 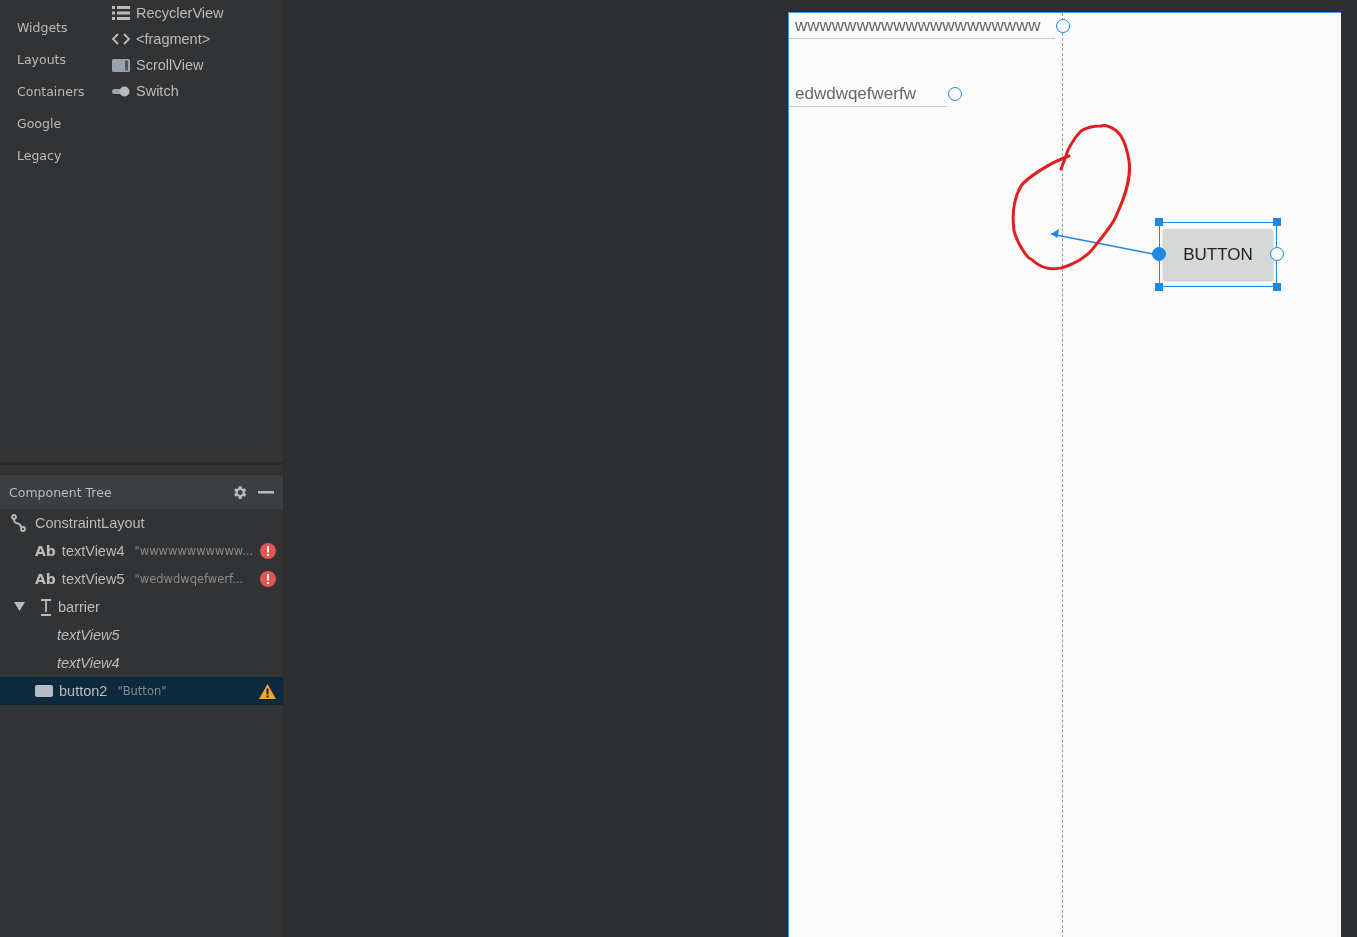 I want to click on node-label: ConstraintLayout, so click(x=90, y=523).